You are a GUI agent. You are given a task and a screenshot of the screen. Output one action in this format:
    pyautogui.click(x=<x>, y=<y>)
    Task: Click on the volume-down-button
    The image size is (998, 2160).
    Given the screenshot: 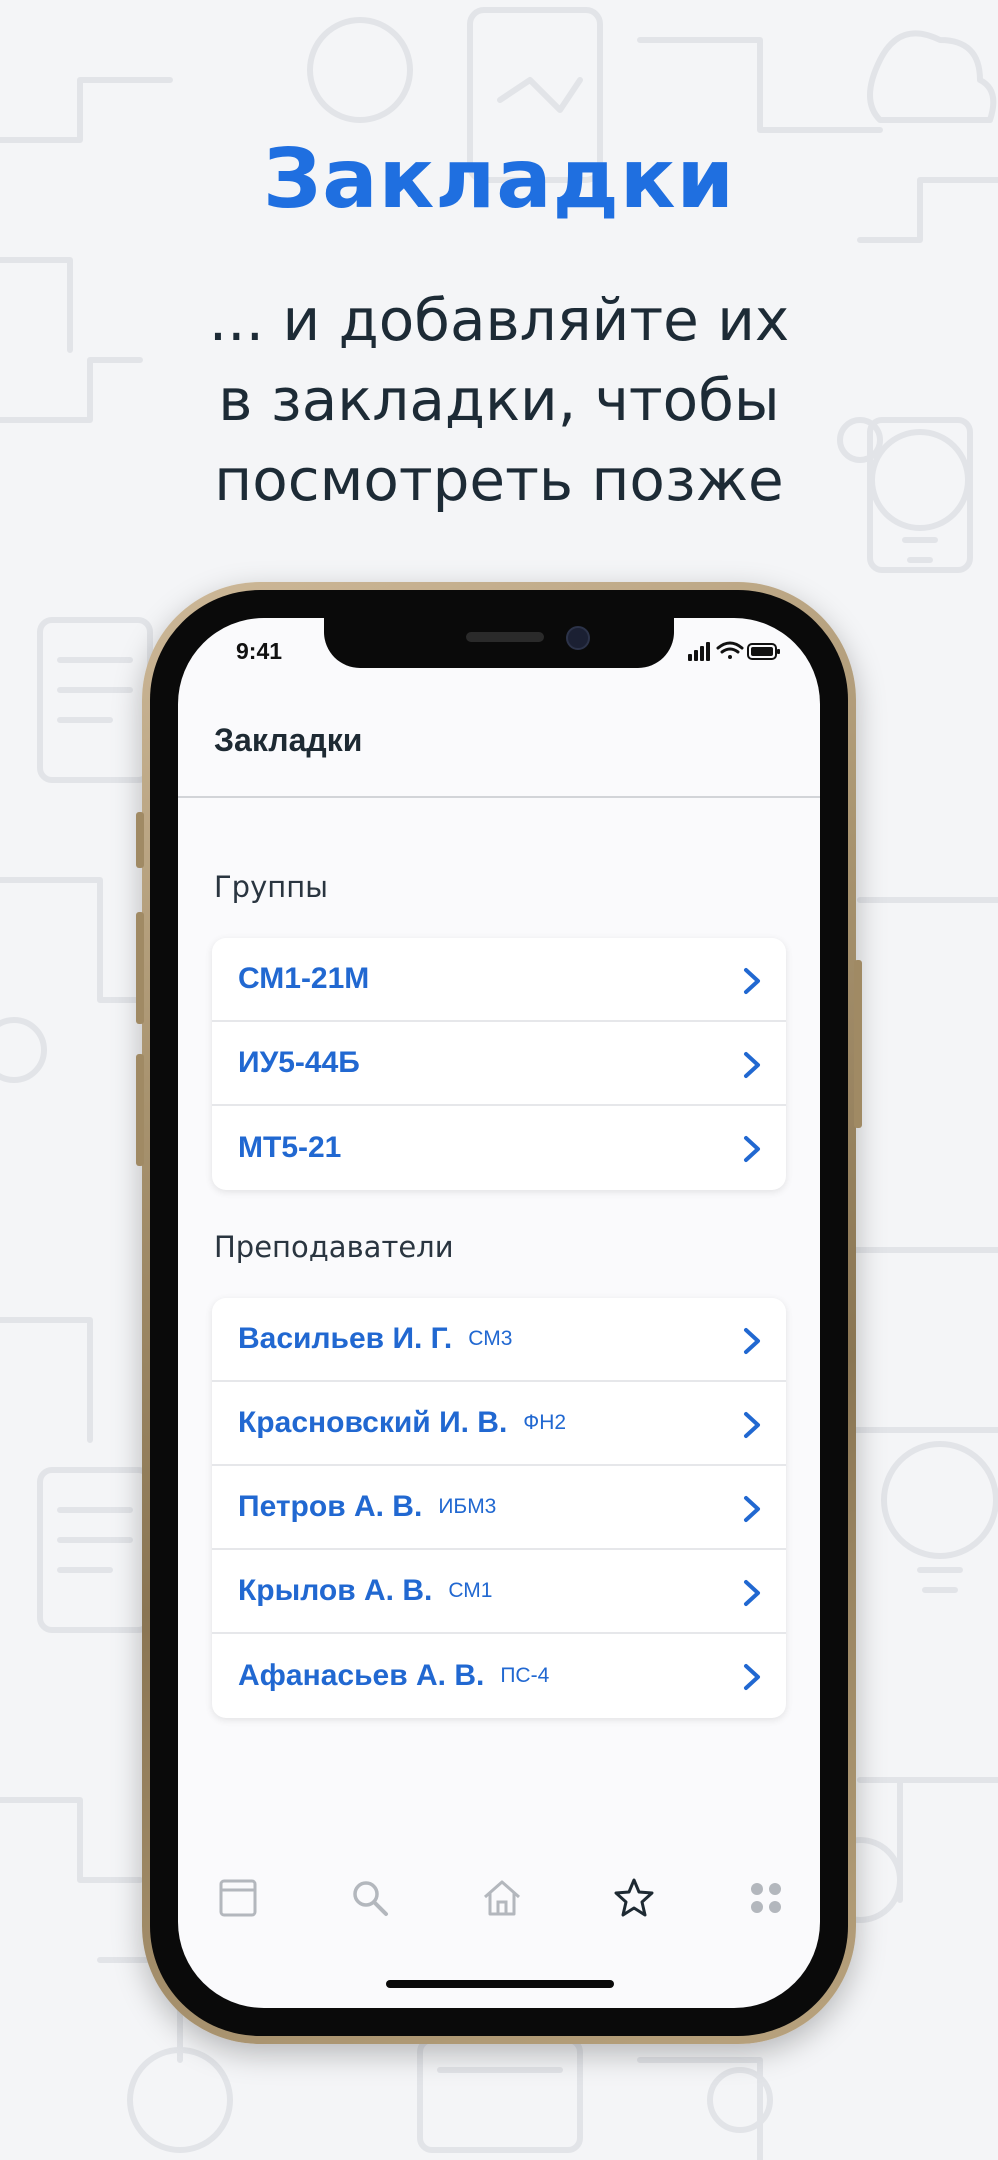 What is the action you would take?
    pyautogui.click(x=140, y=1110)
    